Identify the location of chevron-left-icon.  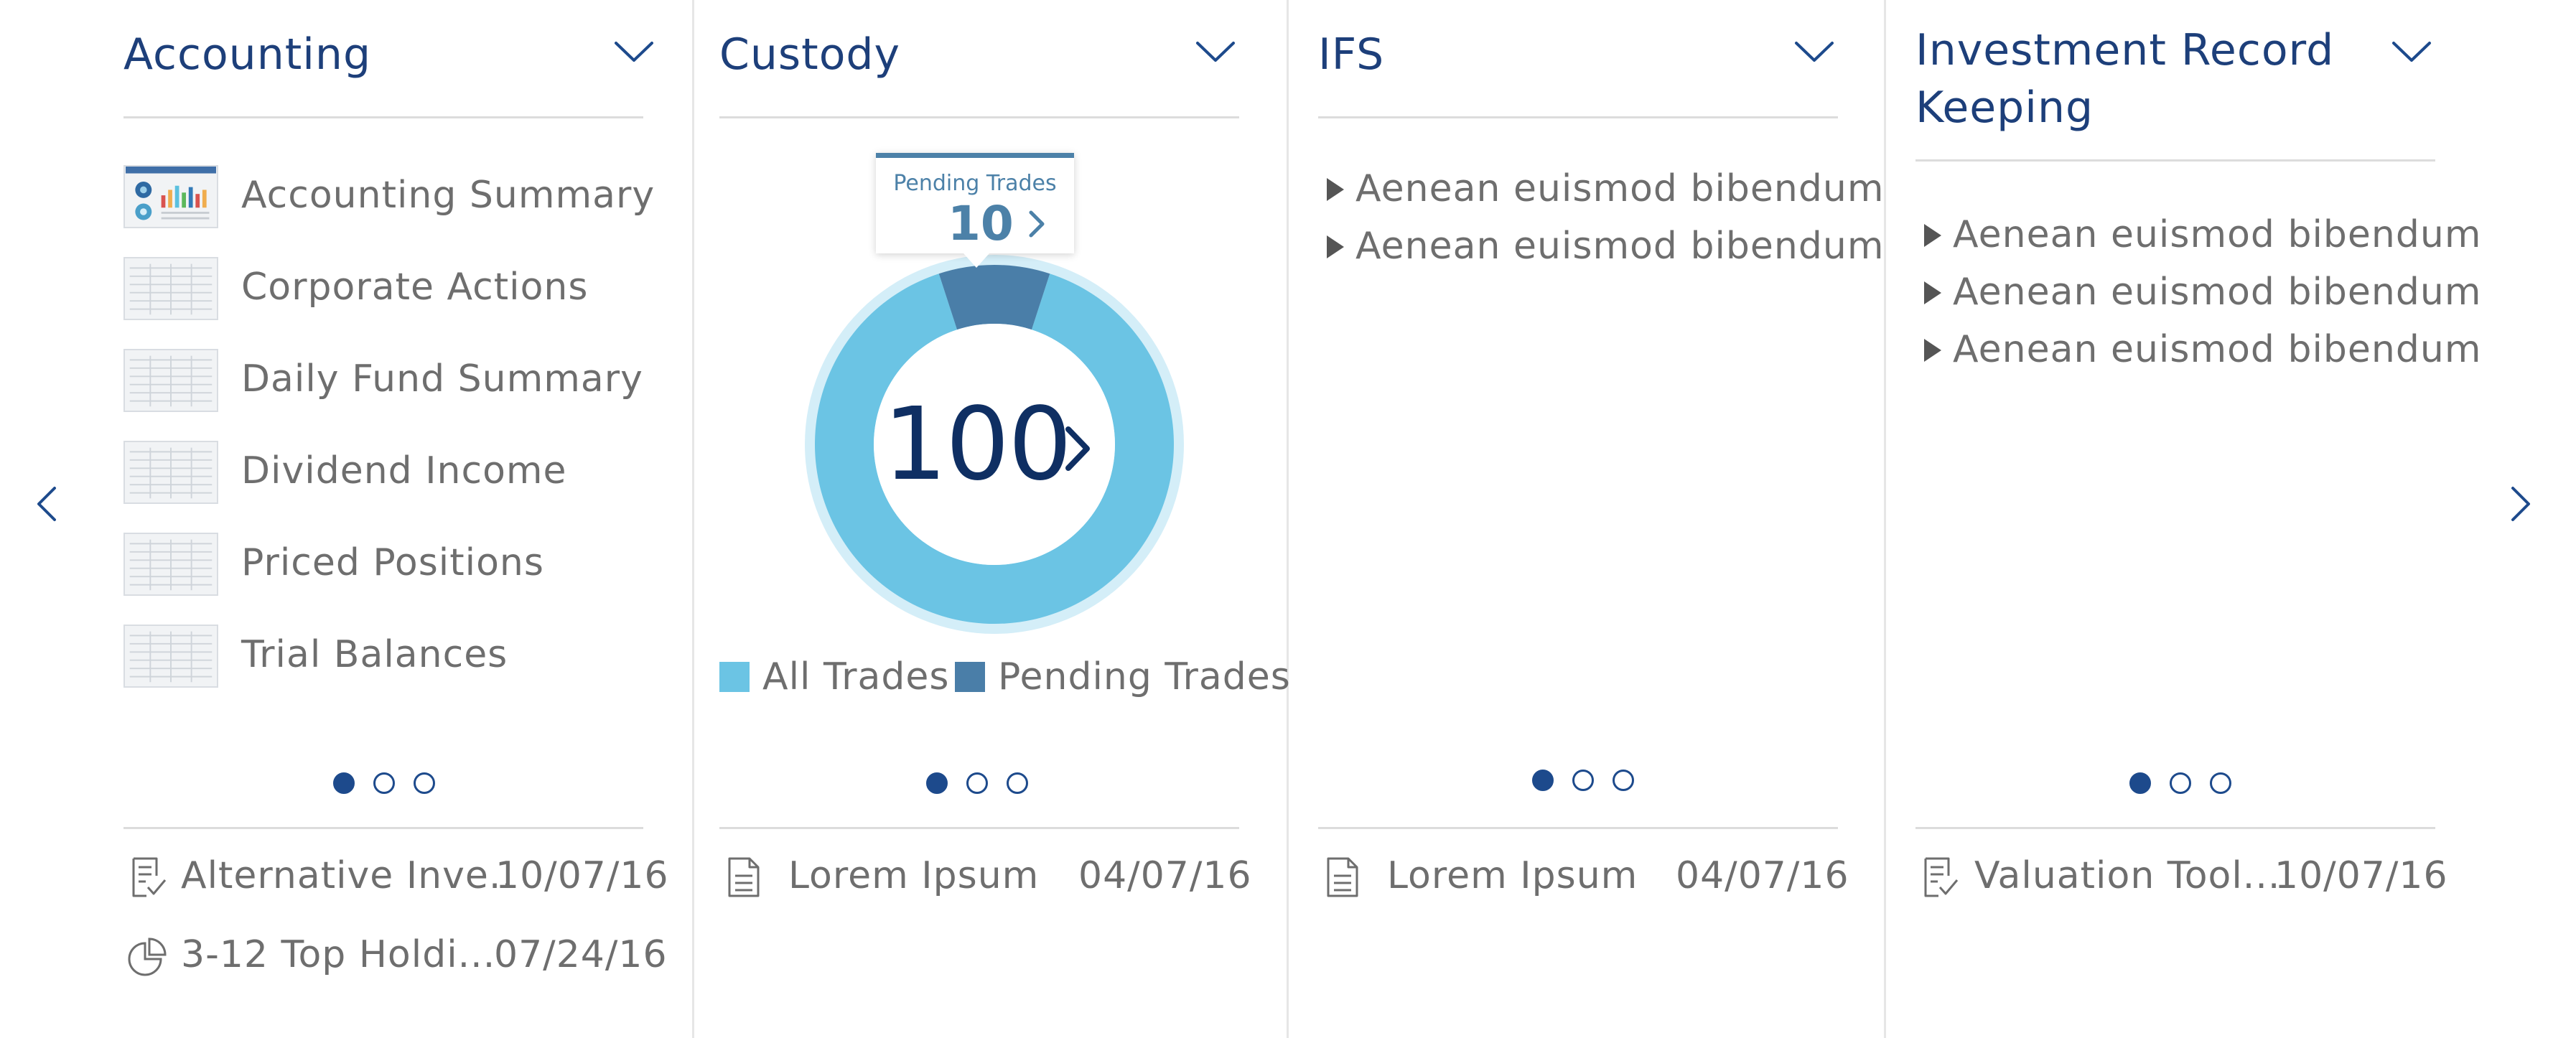
(46, 504).